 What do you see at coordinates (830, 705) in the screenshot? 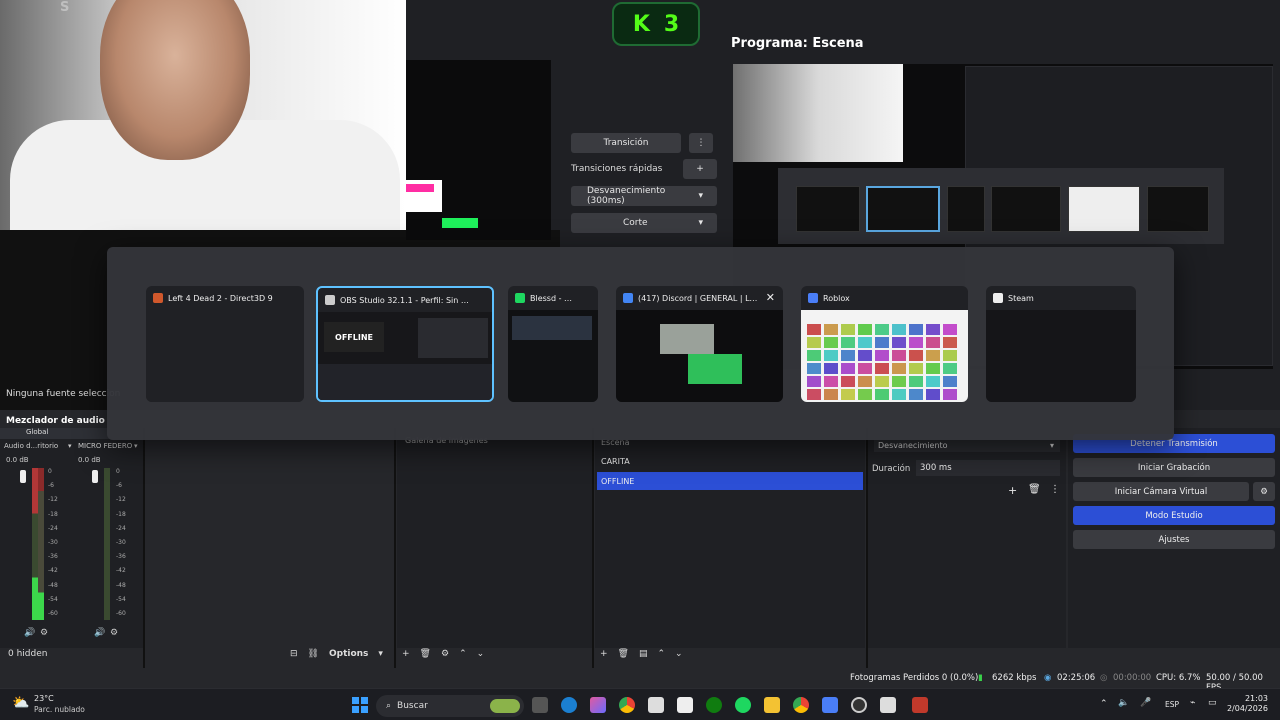
I see `roblox-icon` at bounding box center [830, 705].